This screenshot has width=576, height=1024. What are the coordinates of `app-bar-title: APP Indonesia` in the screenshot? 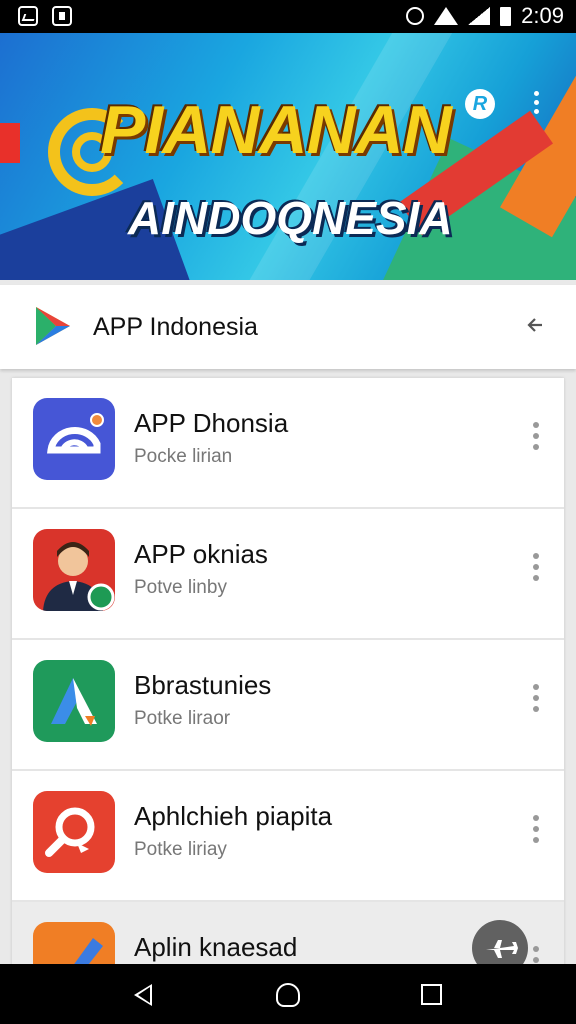 It's located at (175, 327).